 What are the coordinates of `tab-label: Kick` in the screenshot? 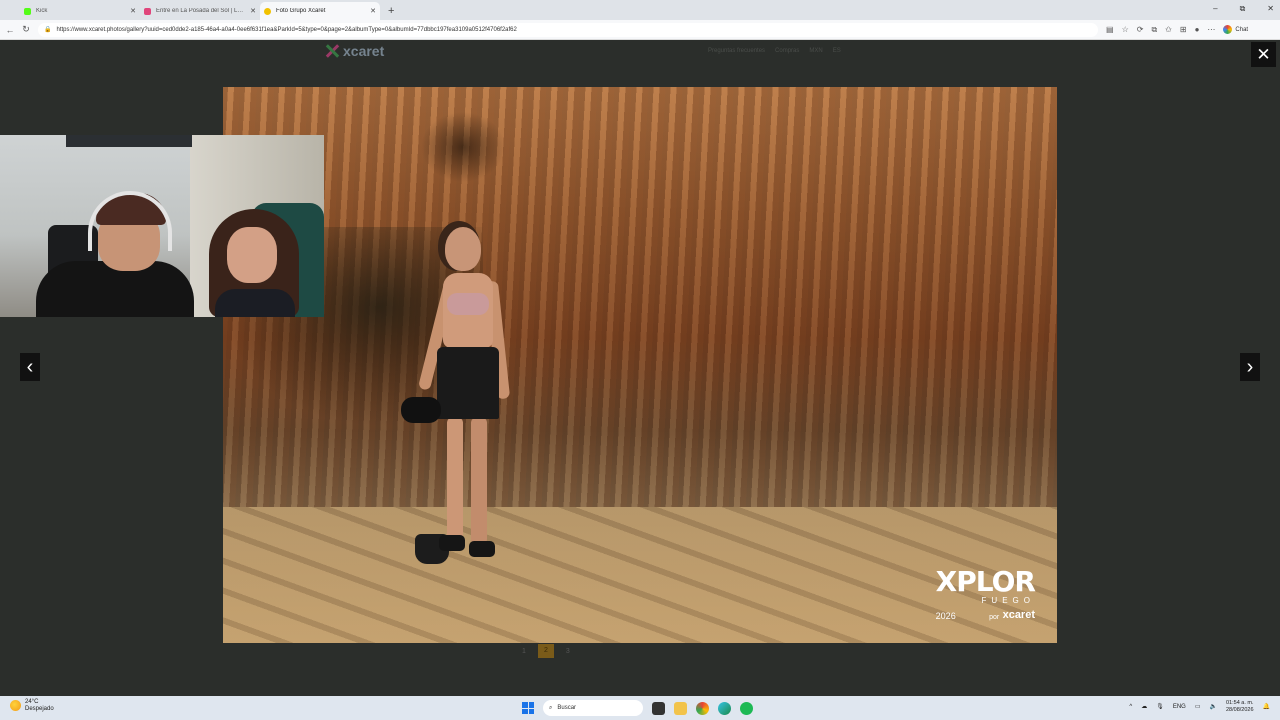 It's located at (42, 11).